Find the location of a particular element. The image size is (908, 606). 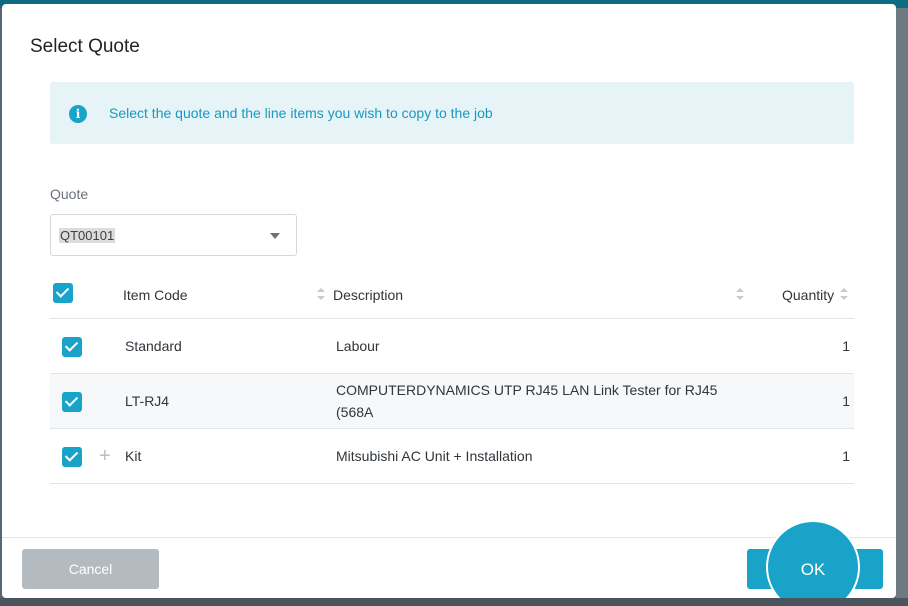

plus-icon: + is located at coordinates (105, 456).